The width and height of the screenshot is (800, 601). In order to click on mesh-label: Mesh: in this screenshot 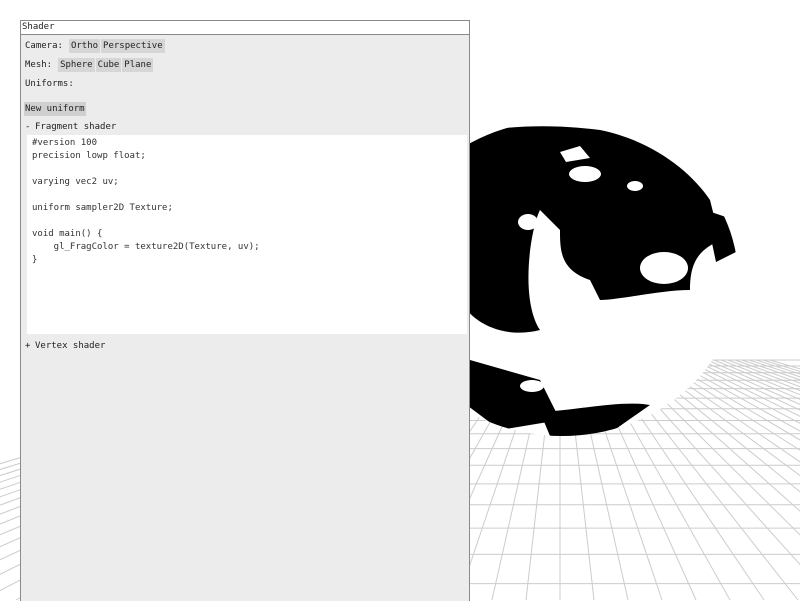, I will do `click(39, 65)`.